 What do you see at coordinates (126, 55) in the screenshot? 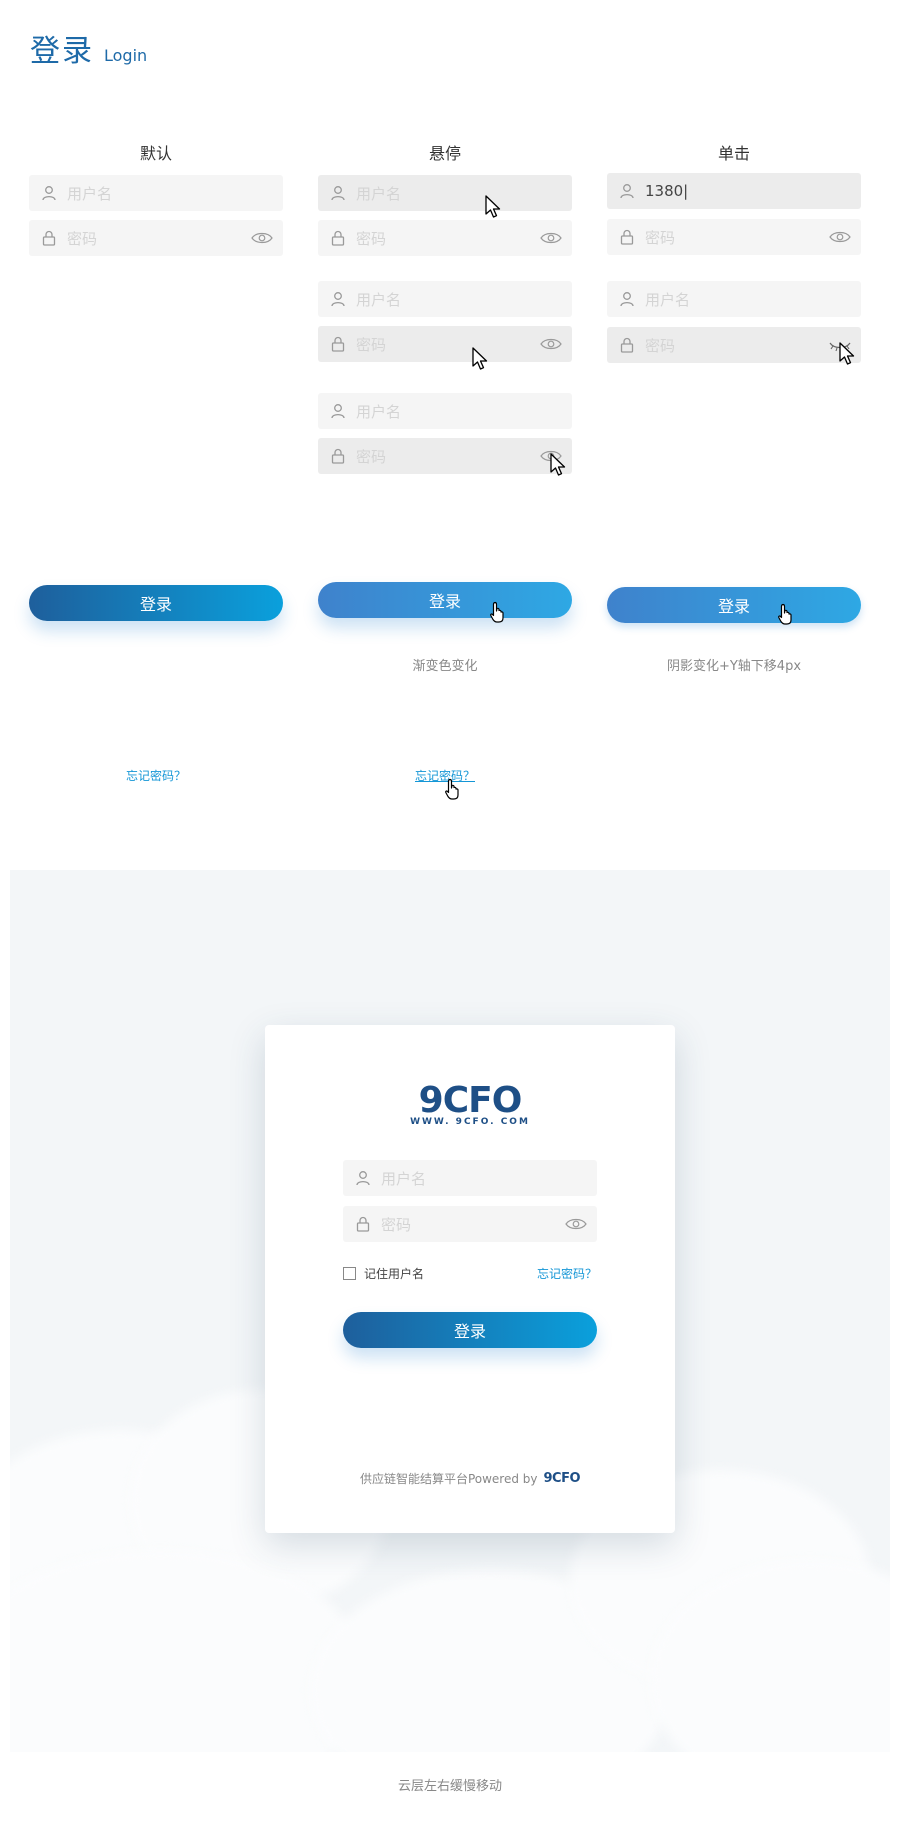
I see `page-title-en: Login` at bounding box center [126, 55].